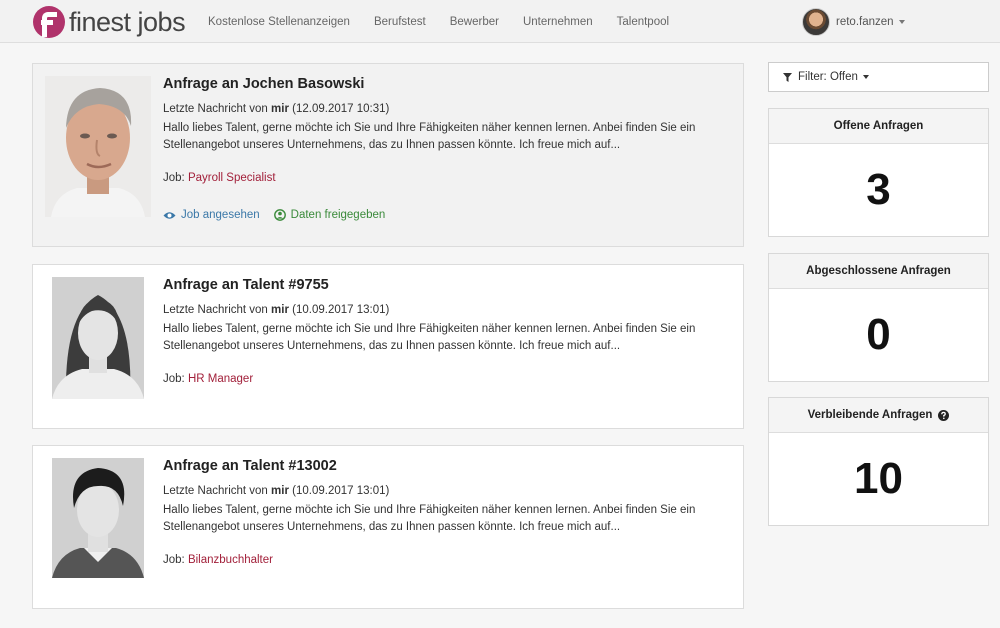 The height and width of the screenshot is (628, 1000). I want to click on job-viewed-status: Job angesehen, so click(211, 215).